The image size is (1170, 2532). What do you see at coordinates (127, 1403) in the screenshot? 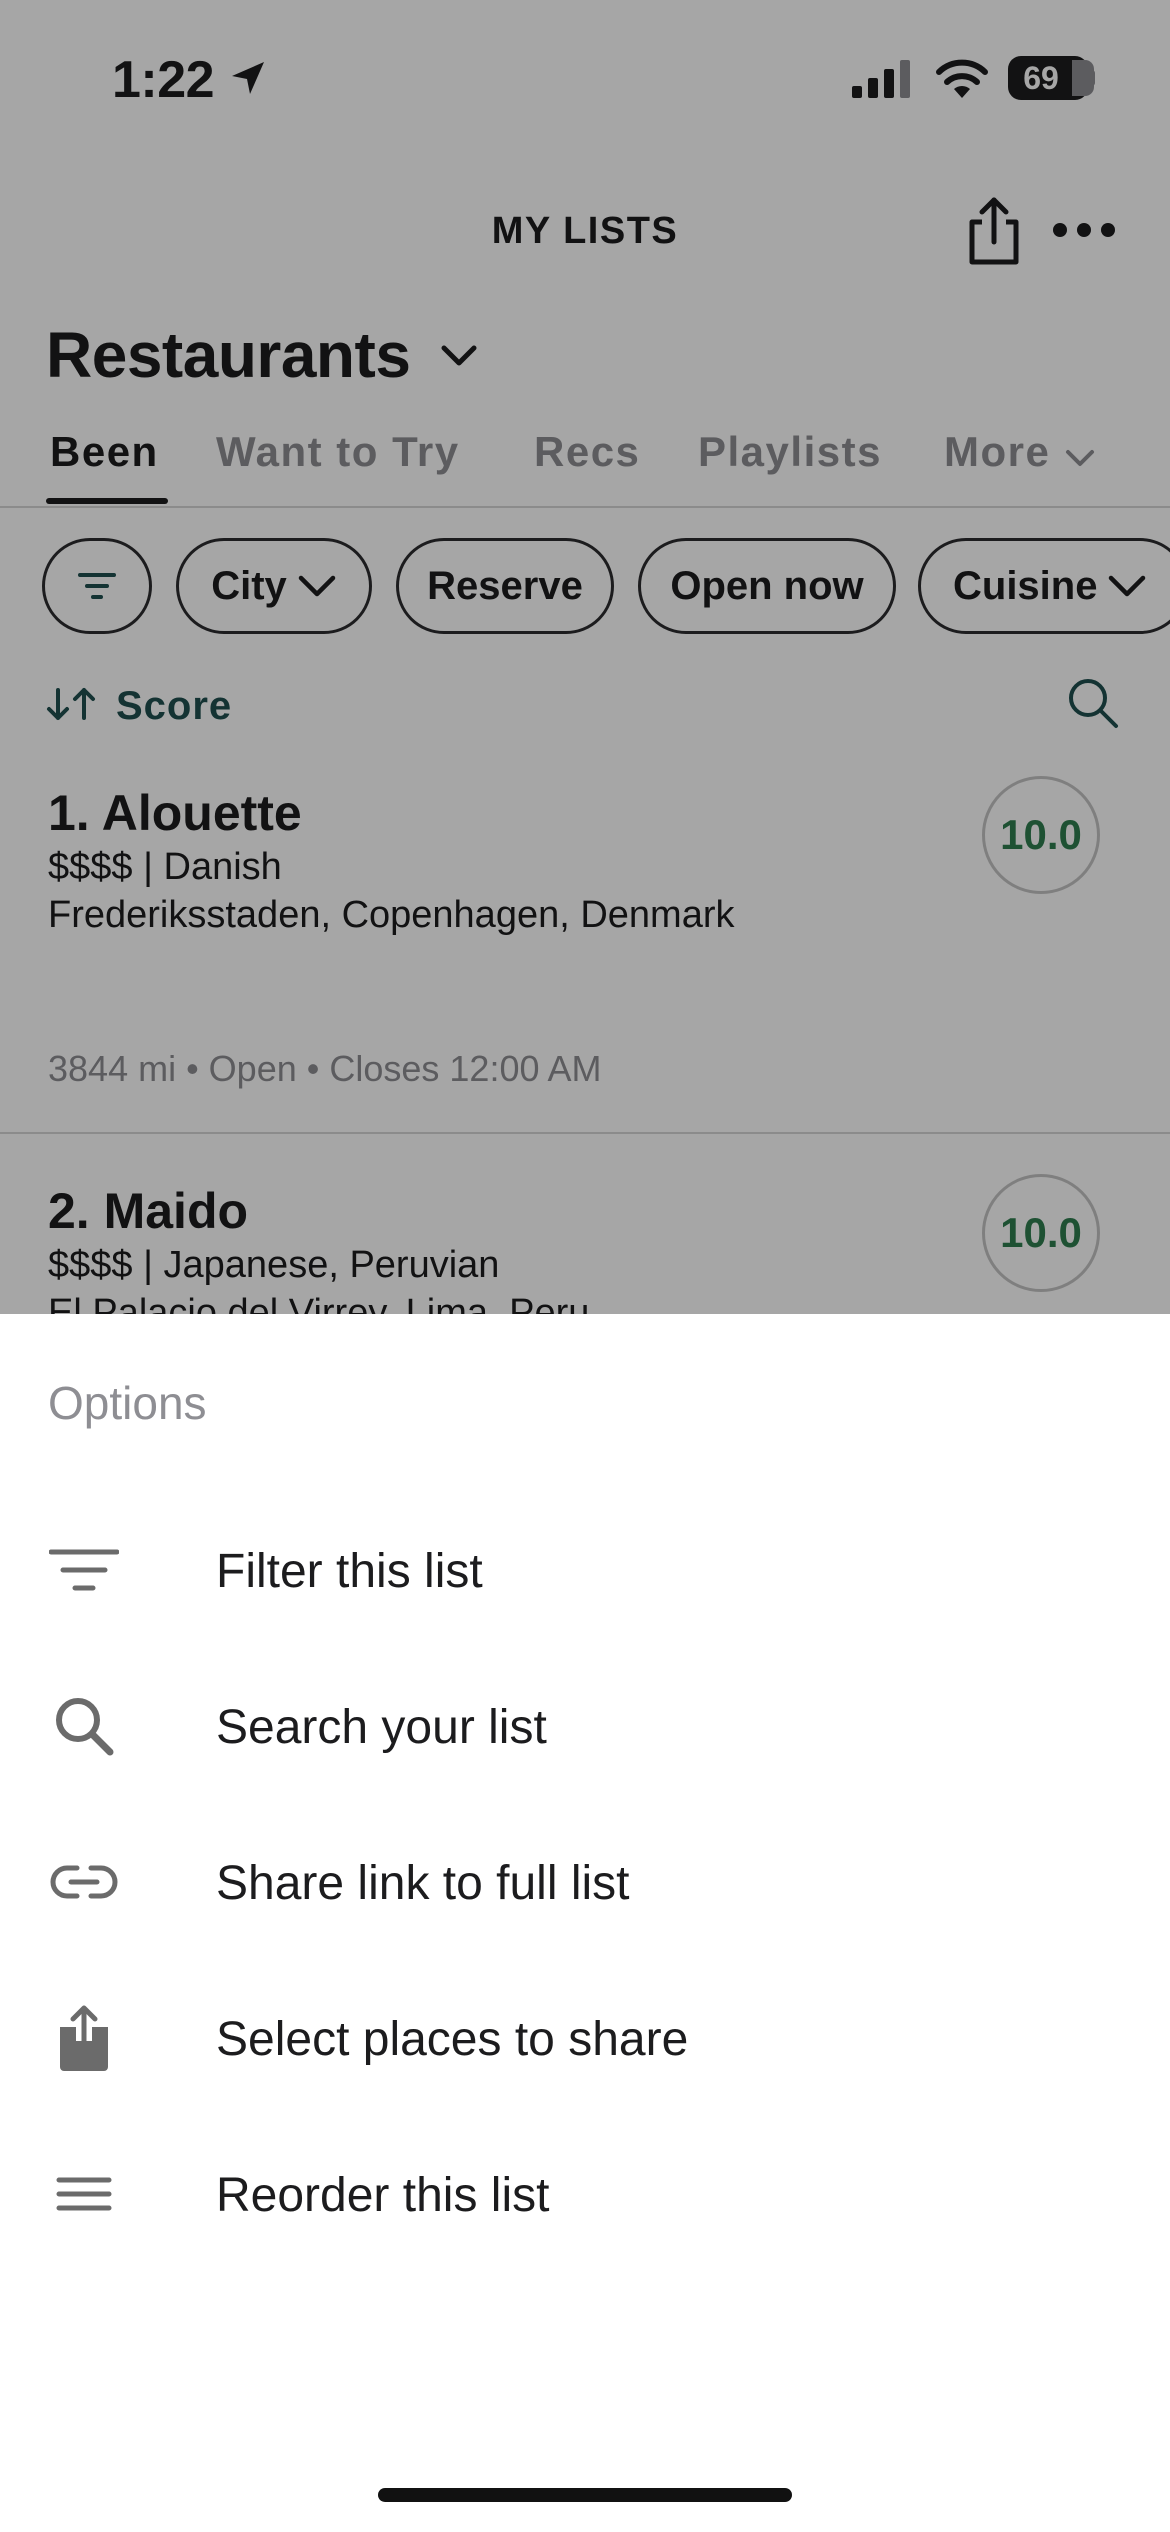
I see `sheet-title: Options` at bounding box center [127, 1403].